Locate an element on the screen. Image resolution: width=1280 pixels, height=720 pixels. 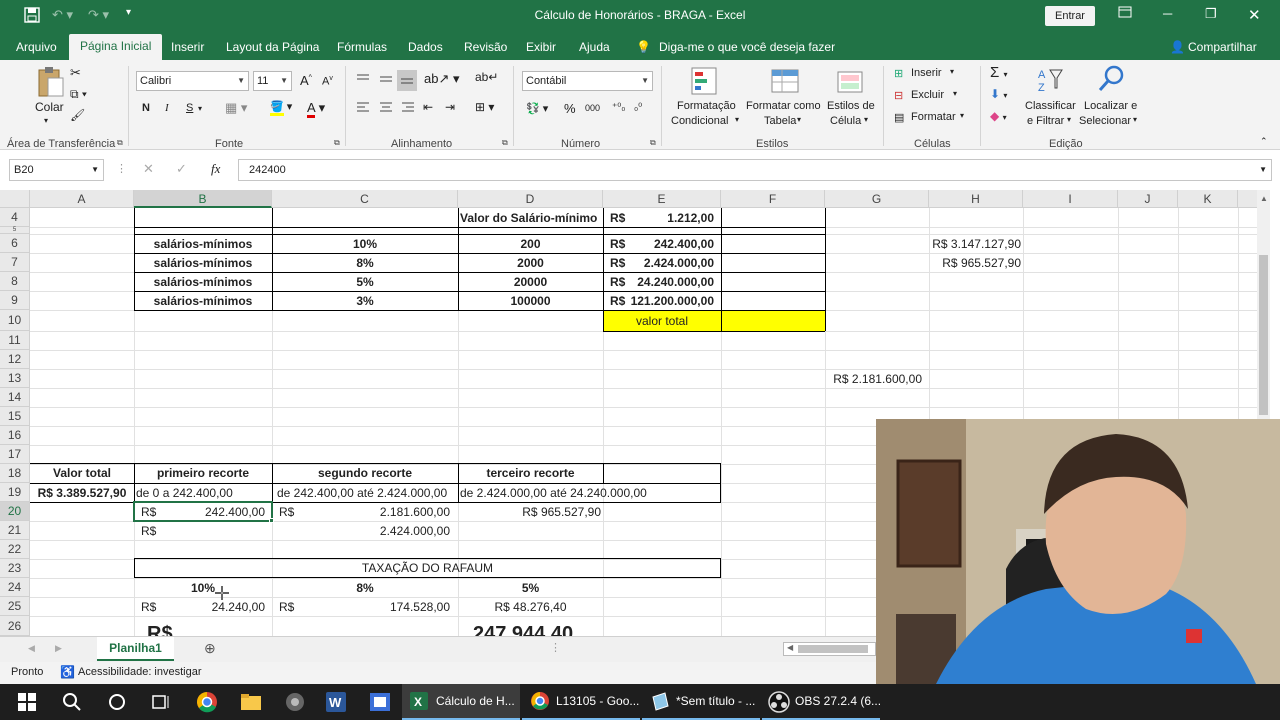
insert-function-icon: fx is located at coordinates (215, 169).